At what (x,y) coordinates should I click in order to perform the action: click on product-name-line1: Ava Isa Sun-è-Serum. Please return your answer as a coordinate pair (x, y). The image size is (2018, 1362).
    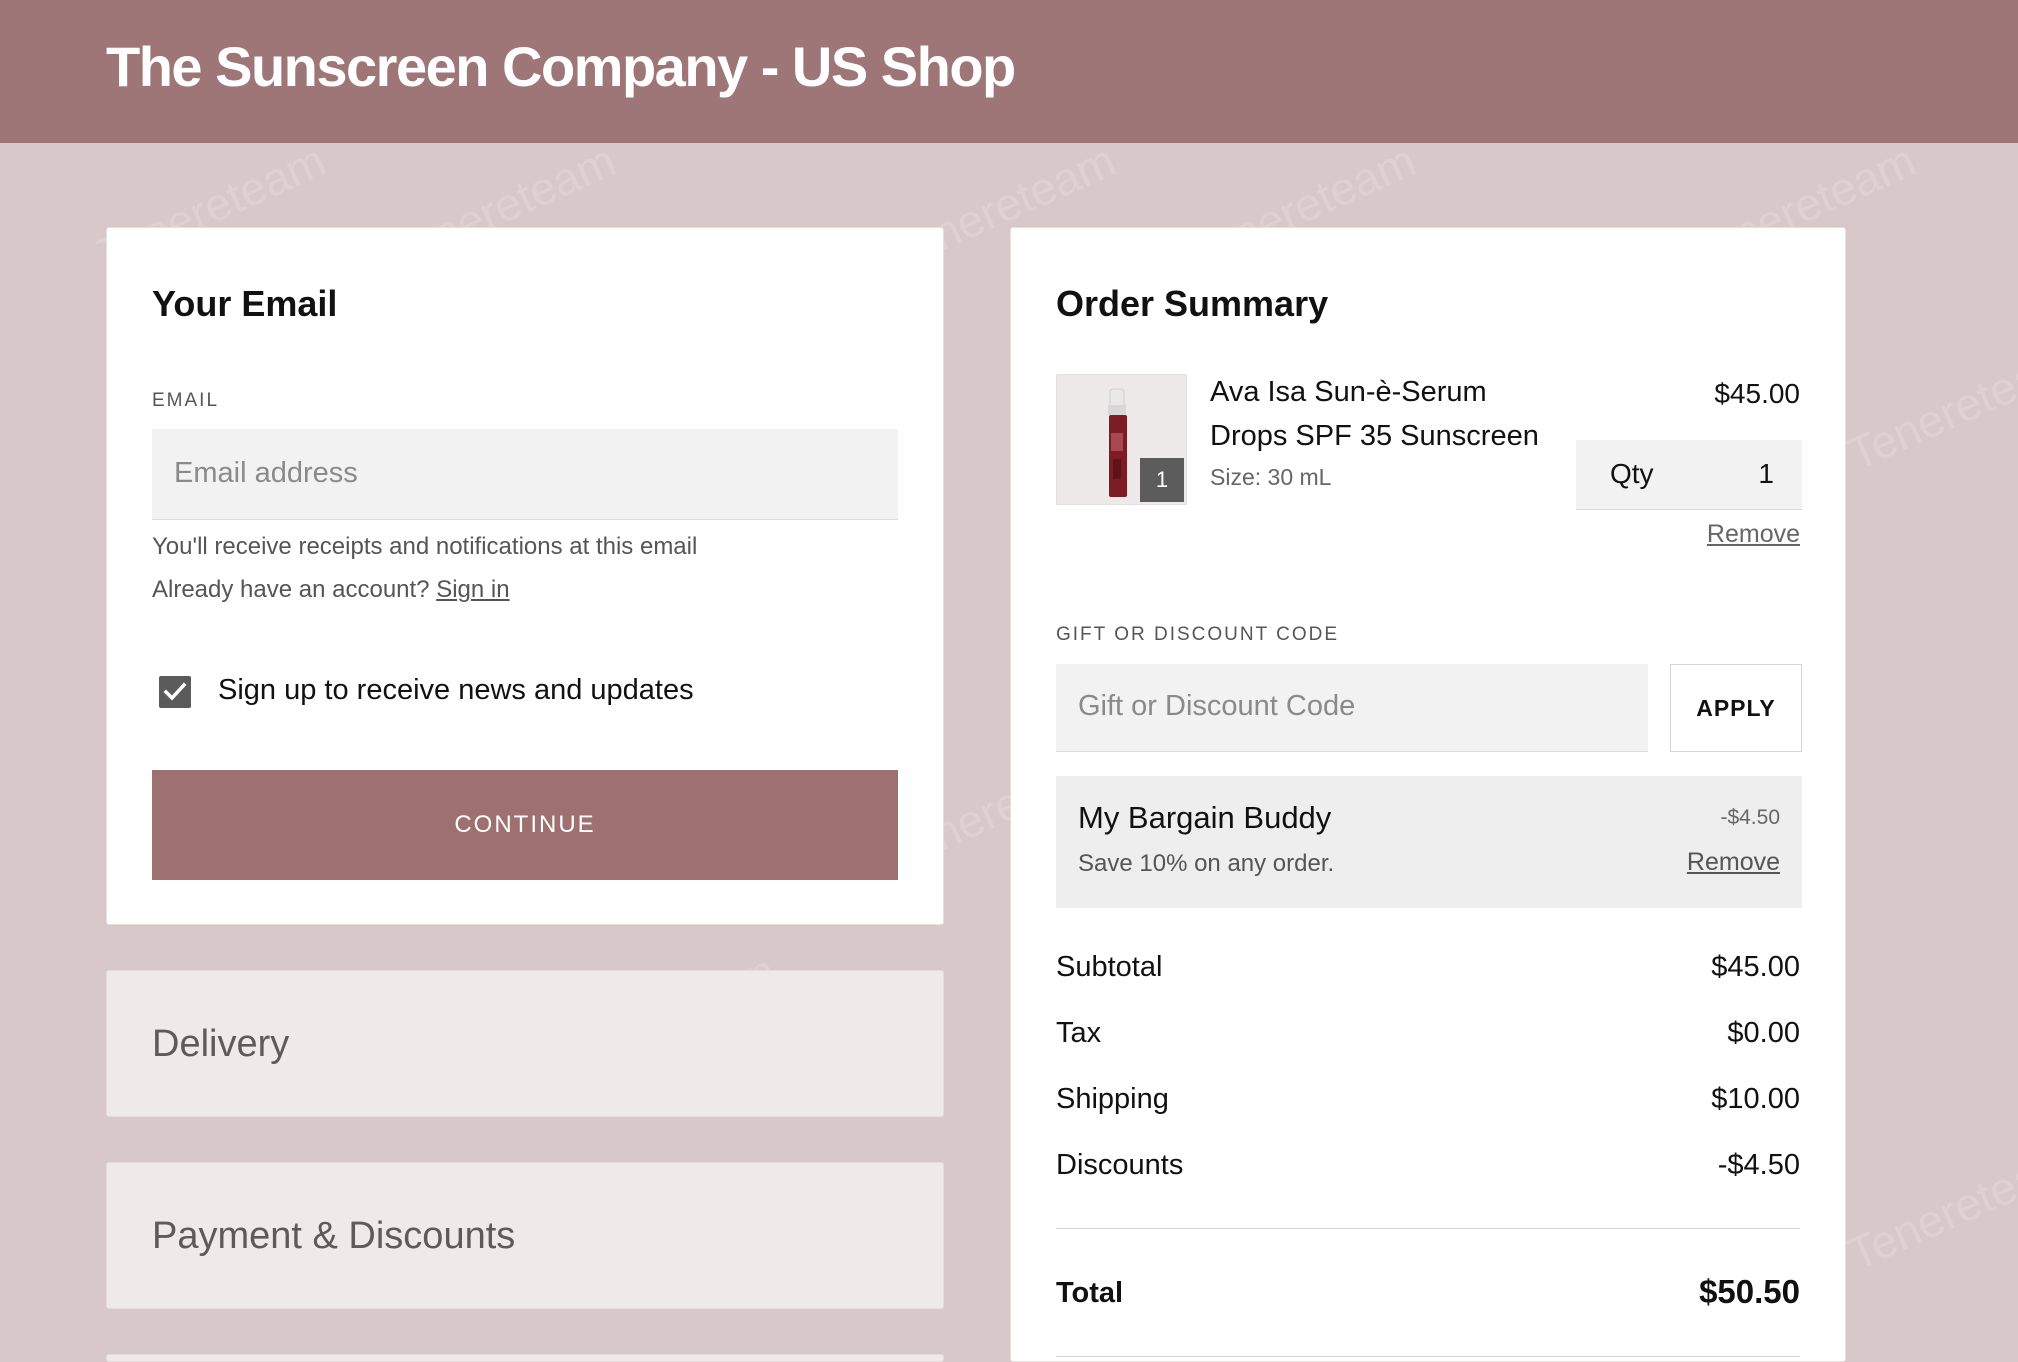
    Looking at the image, I should click on (1348, 392).